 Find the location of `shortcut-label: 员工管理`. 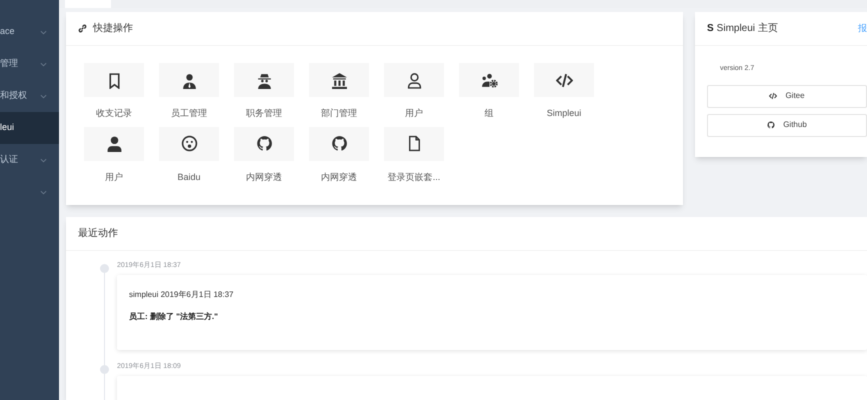

shortcut-label: 员工管理 is located at coordinates (189, 113).